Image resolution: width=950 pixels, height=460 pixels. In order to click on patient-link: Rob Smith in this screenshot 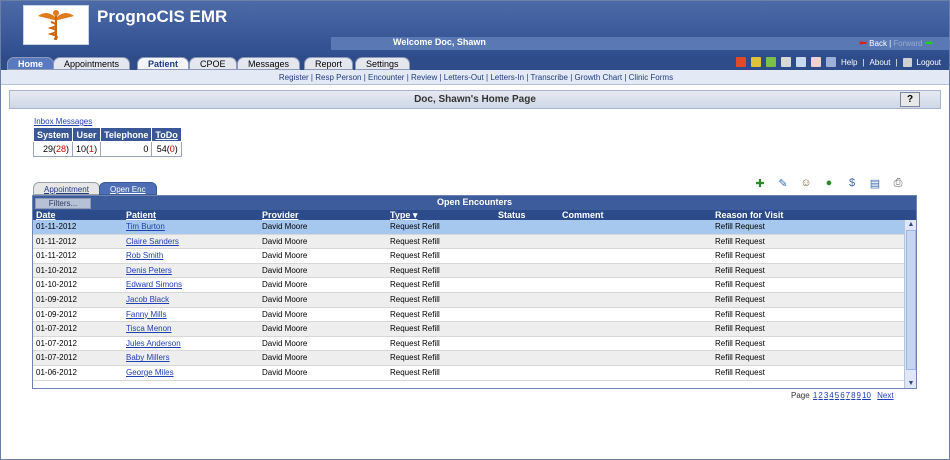, I will do `click(144, 255)`.